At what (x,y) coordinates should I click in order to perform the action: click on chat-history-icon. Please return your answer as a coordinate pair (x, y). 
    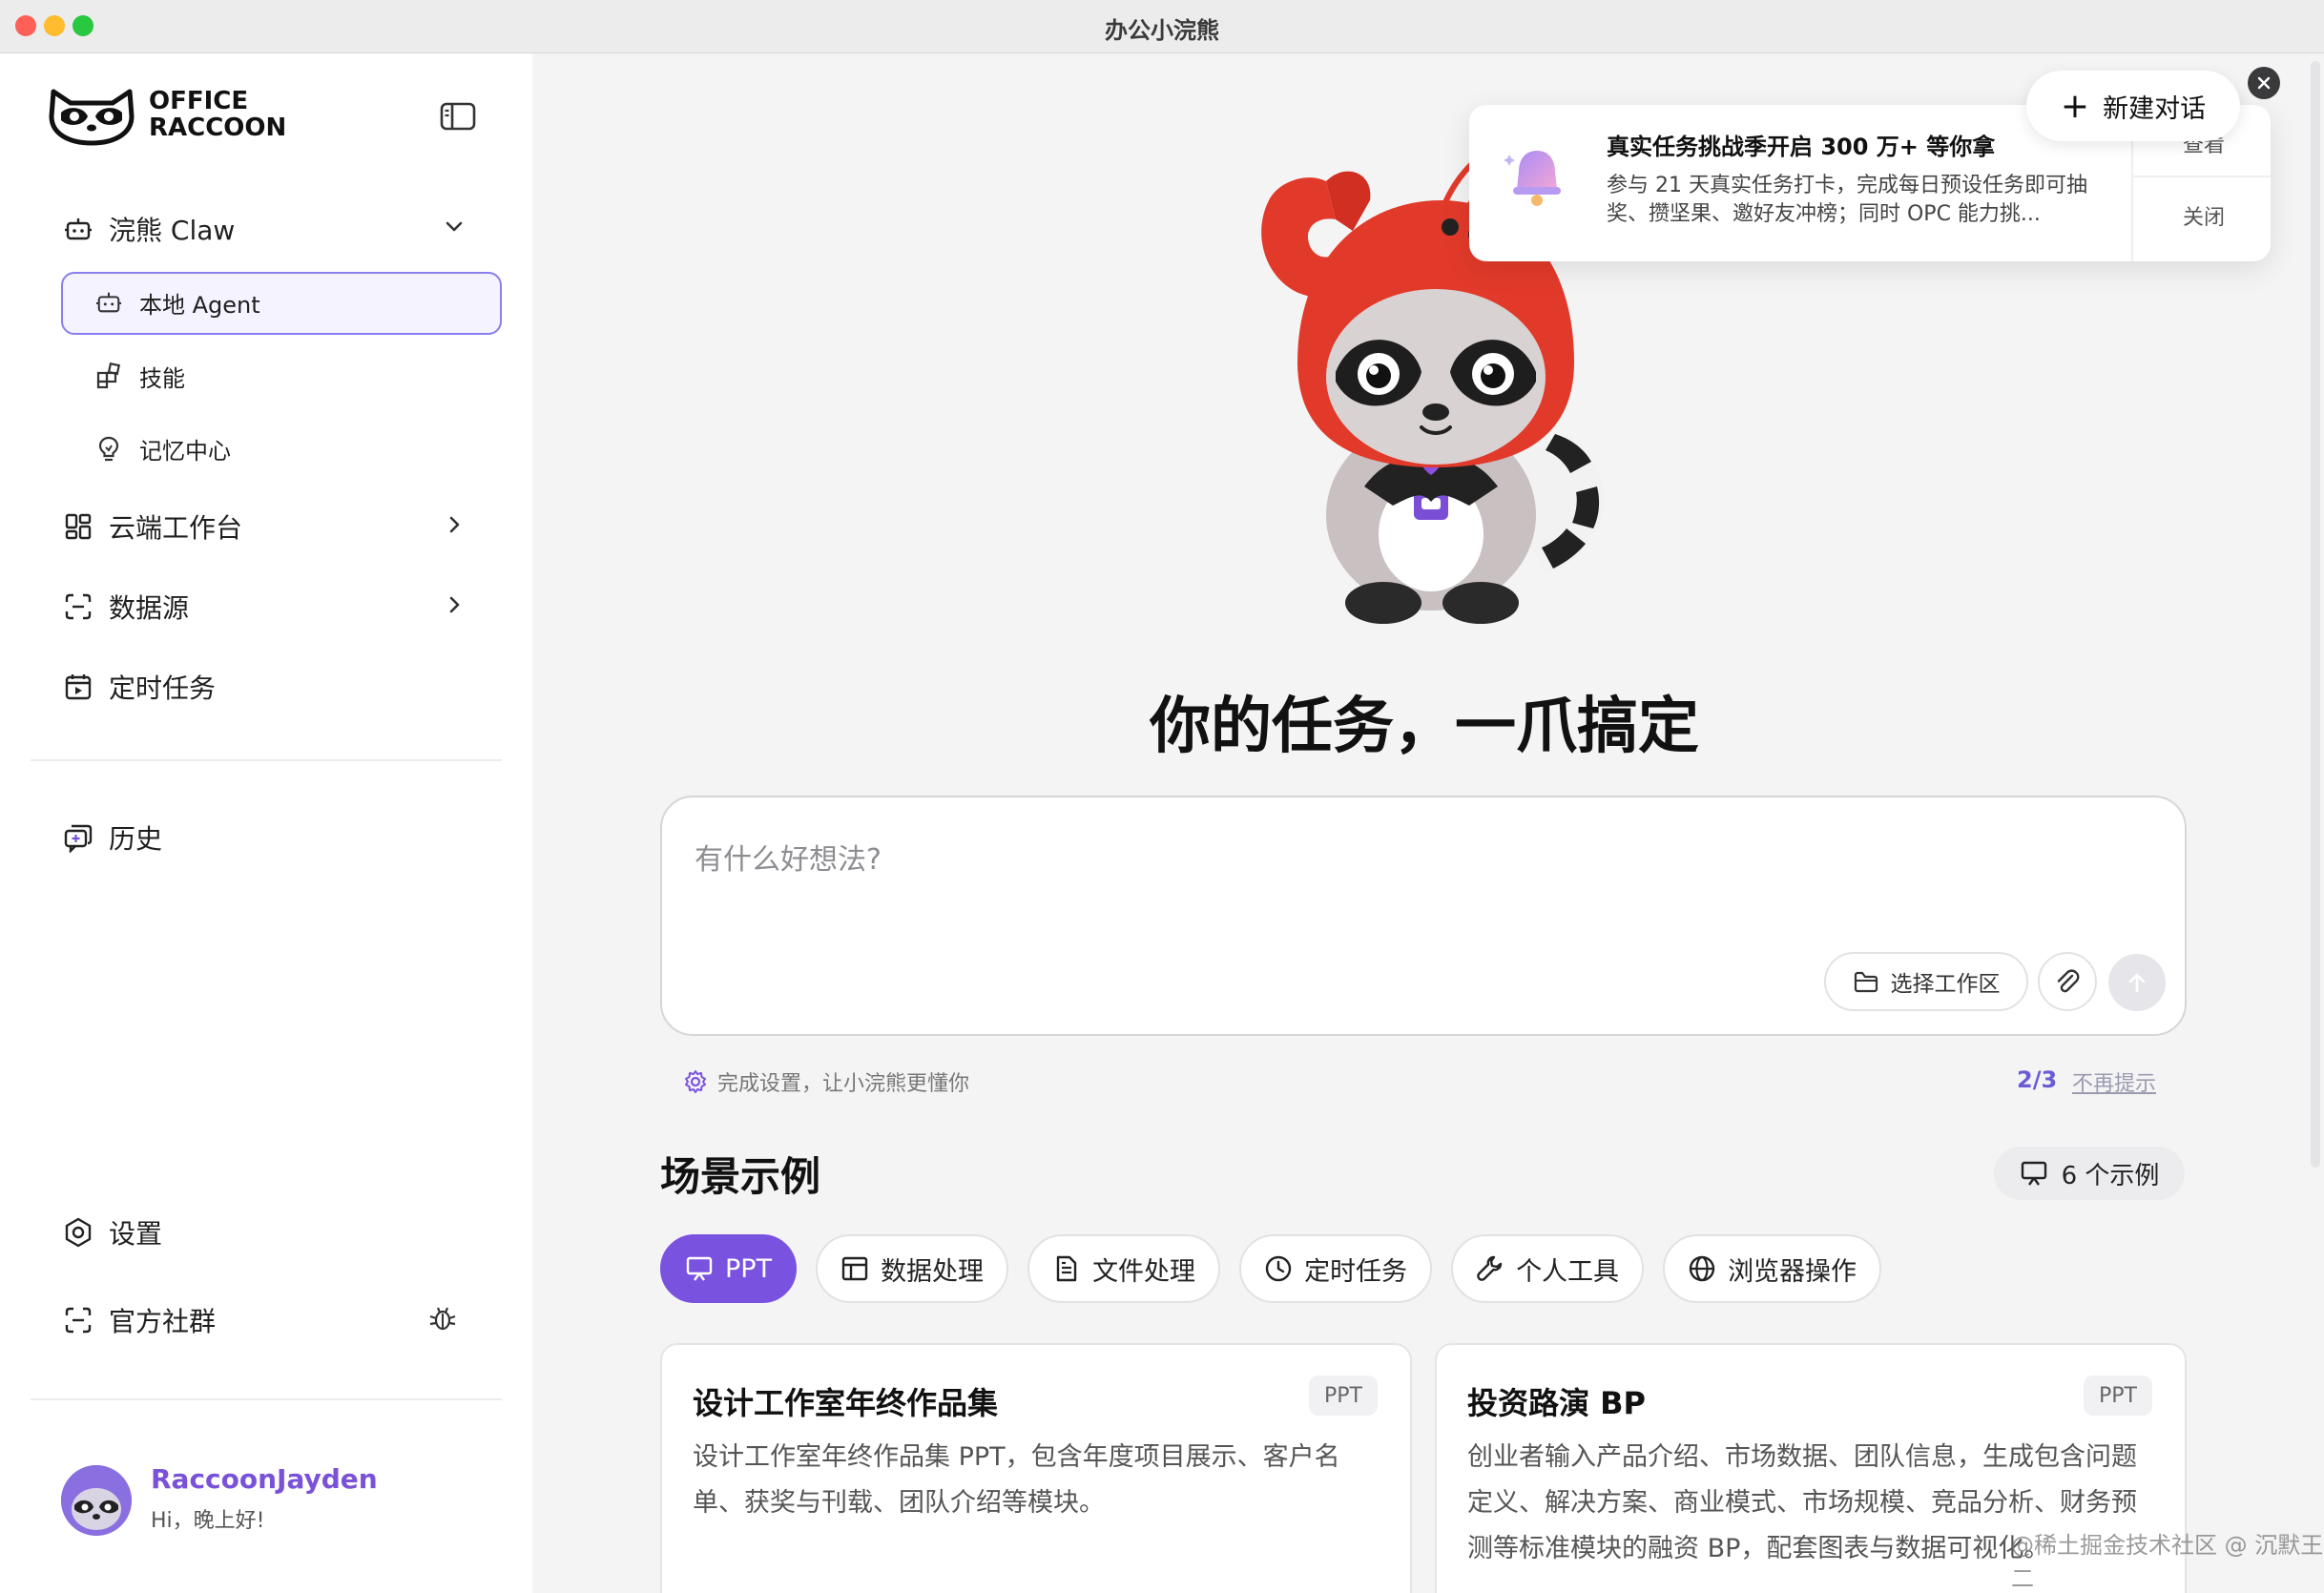
    Looking at the image, I should click on (78, 837).